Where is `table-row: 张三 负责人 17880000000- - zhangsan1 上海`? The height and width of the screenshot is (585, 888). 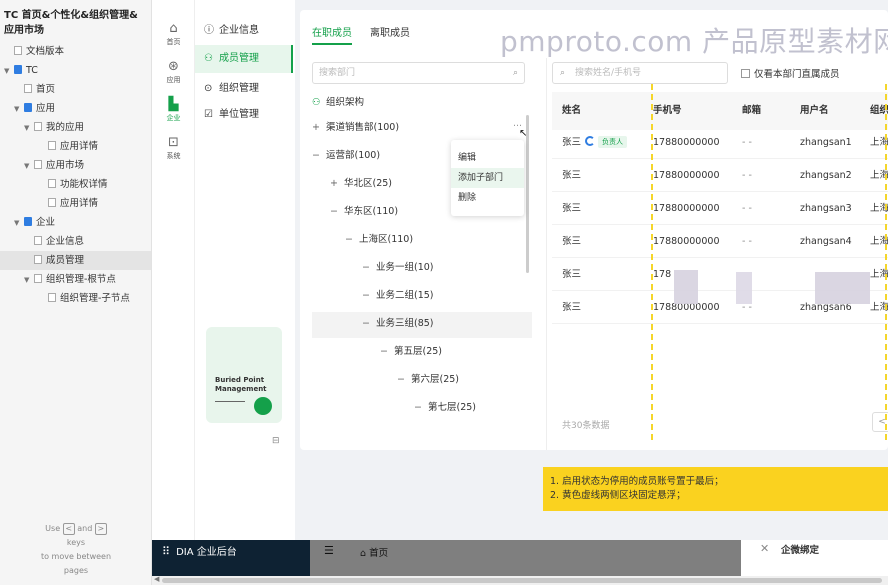 table-row: 张三 负责人 17880000000- - zhangsan1 上海 is located at coordinates (720, 142).